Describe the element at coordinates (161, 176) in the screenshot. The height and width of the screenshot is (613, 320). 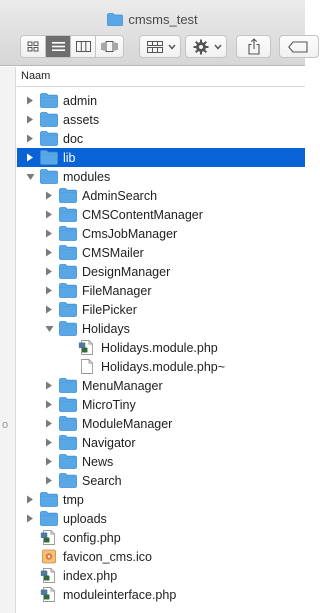
I see `folder-row: modules` at that location.